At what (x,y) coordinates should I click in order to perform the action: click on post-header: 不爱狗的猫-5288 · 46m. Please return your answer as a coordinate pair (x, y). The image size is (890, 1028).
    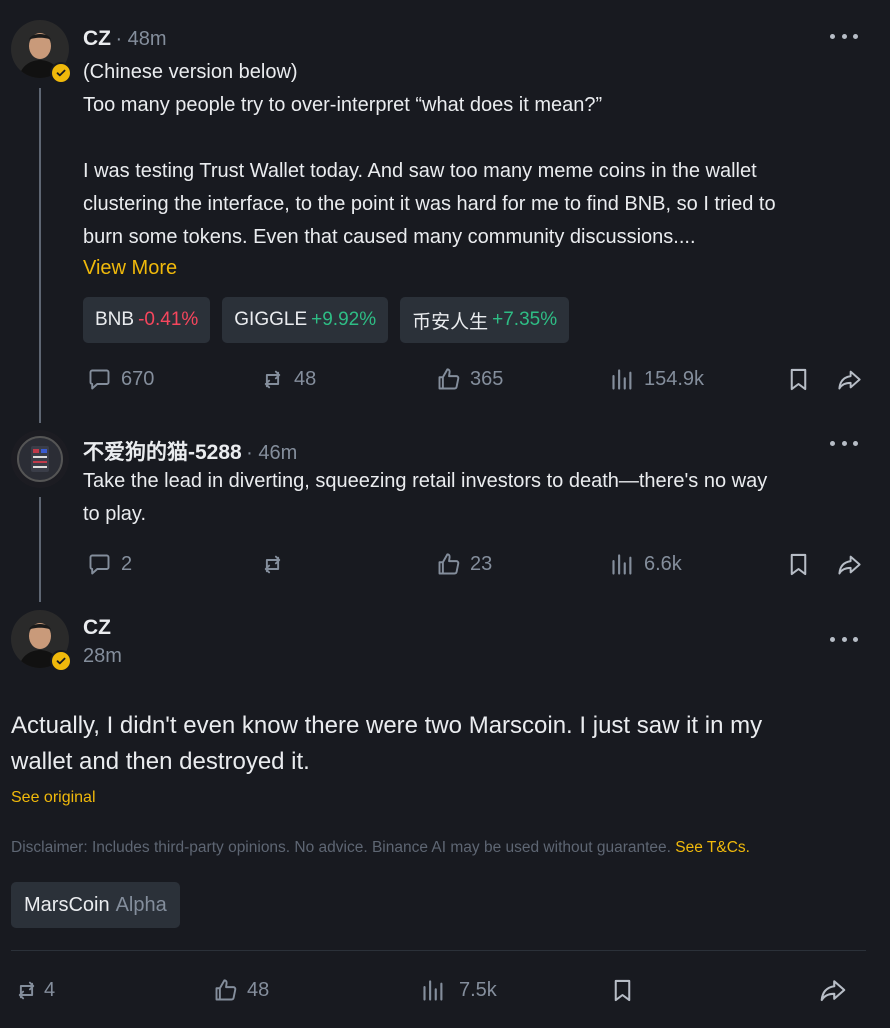
    Looking at the image, I should click on (190, 451).